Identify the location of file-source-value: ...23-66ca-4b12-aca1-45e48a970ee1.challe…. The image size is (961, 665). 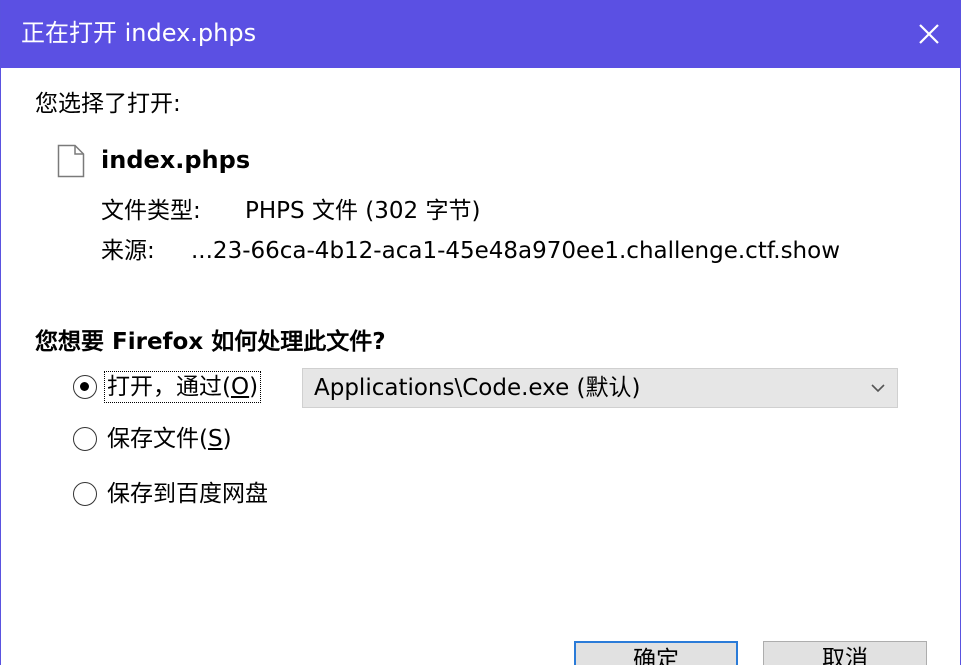
(516, 251).